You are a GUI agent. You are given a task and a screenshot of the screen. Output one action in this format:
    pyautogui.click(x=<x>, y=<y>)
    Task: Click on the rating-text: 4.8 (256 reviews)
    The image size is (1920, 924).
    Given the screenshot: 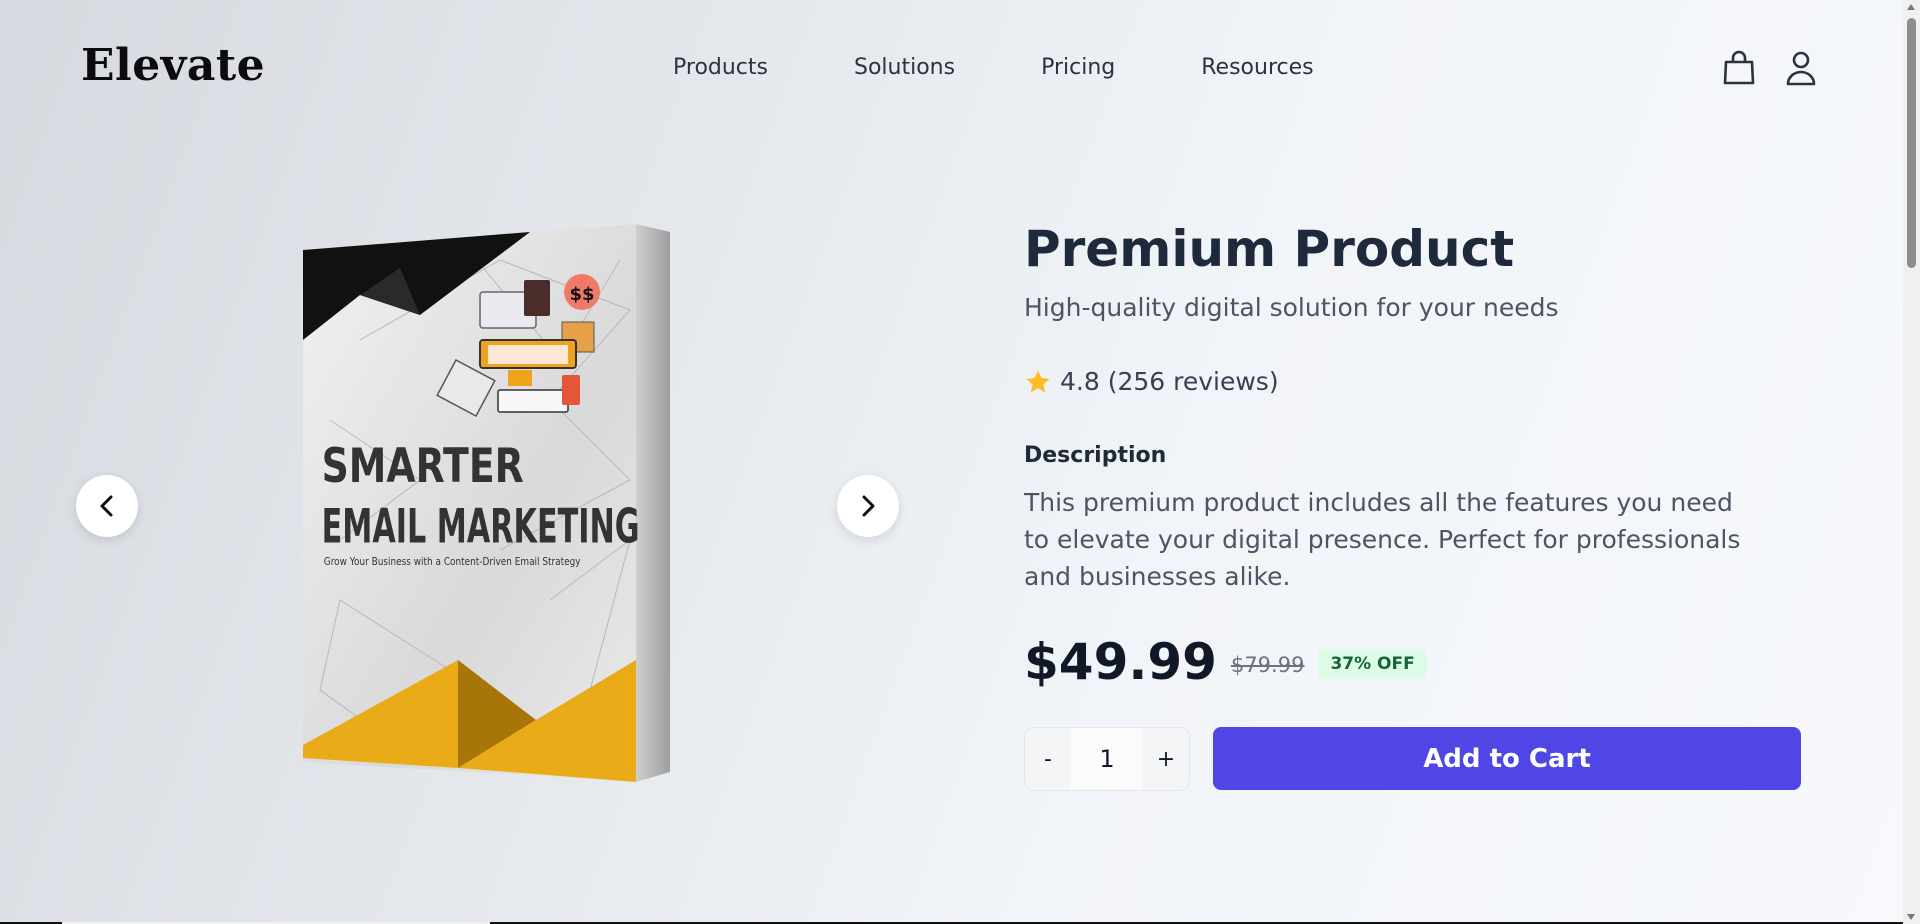 What is the action you would take?
    pyautogui.click(x=1169, y=381)
    